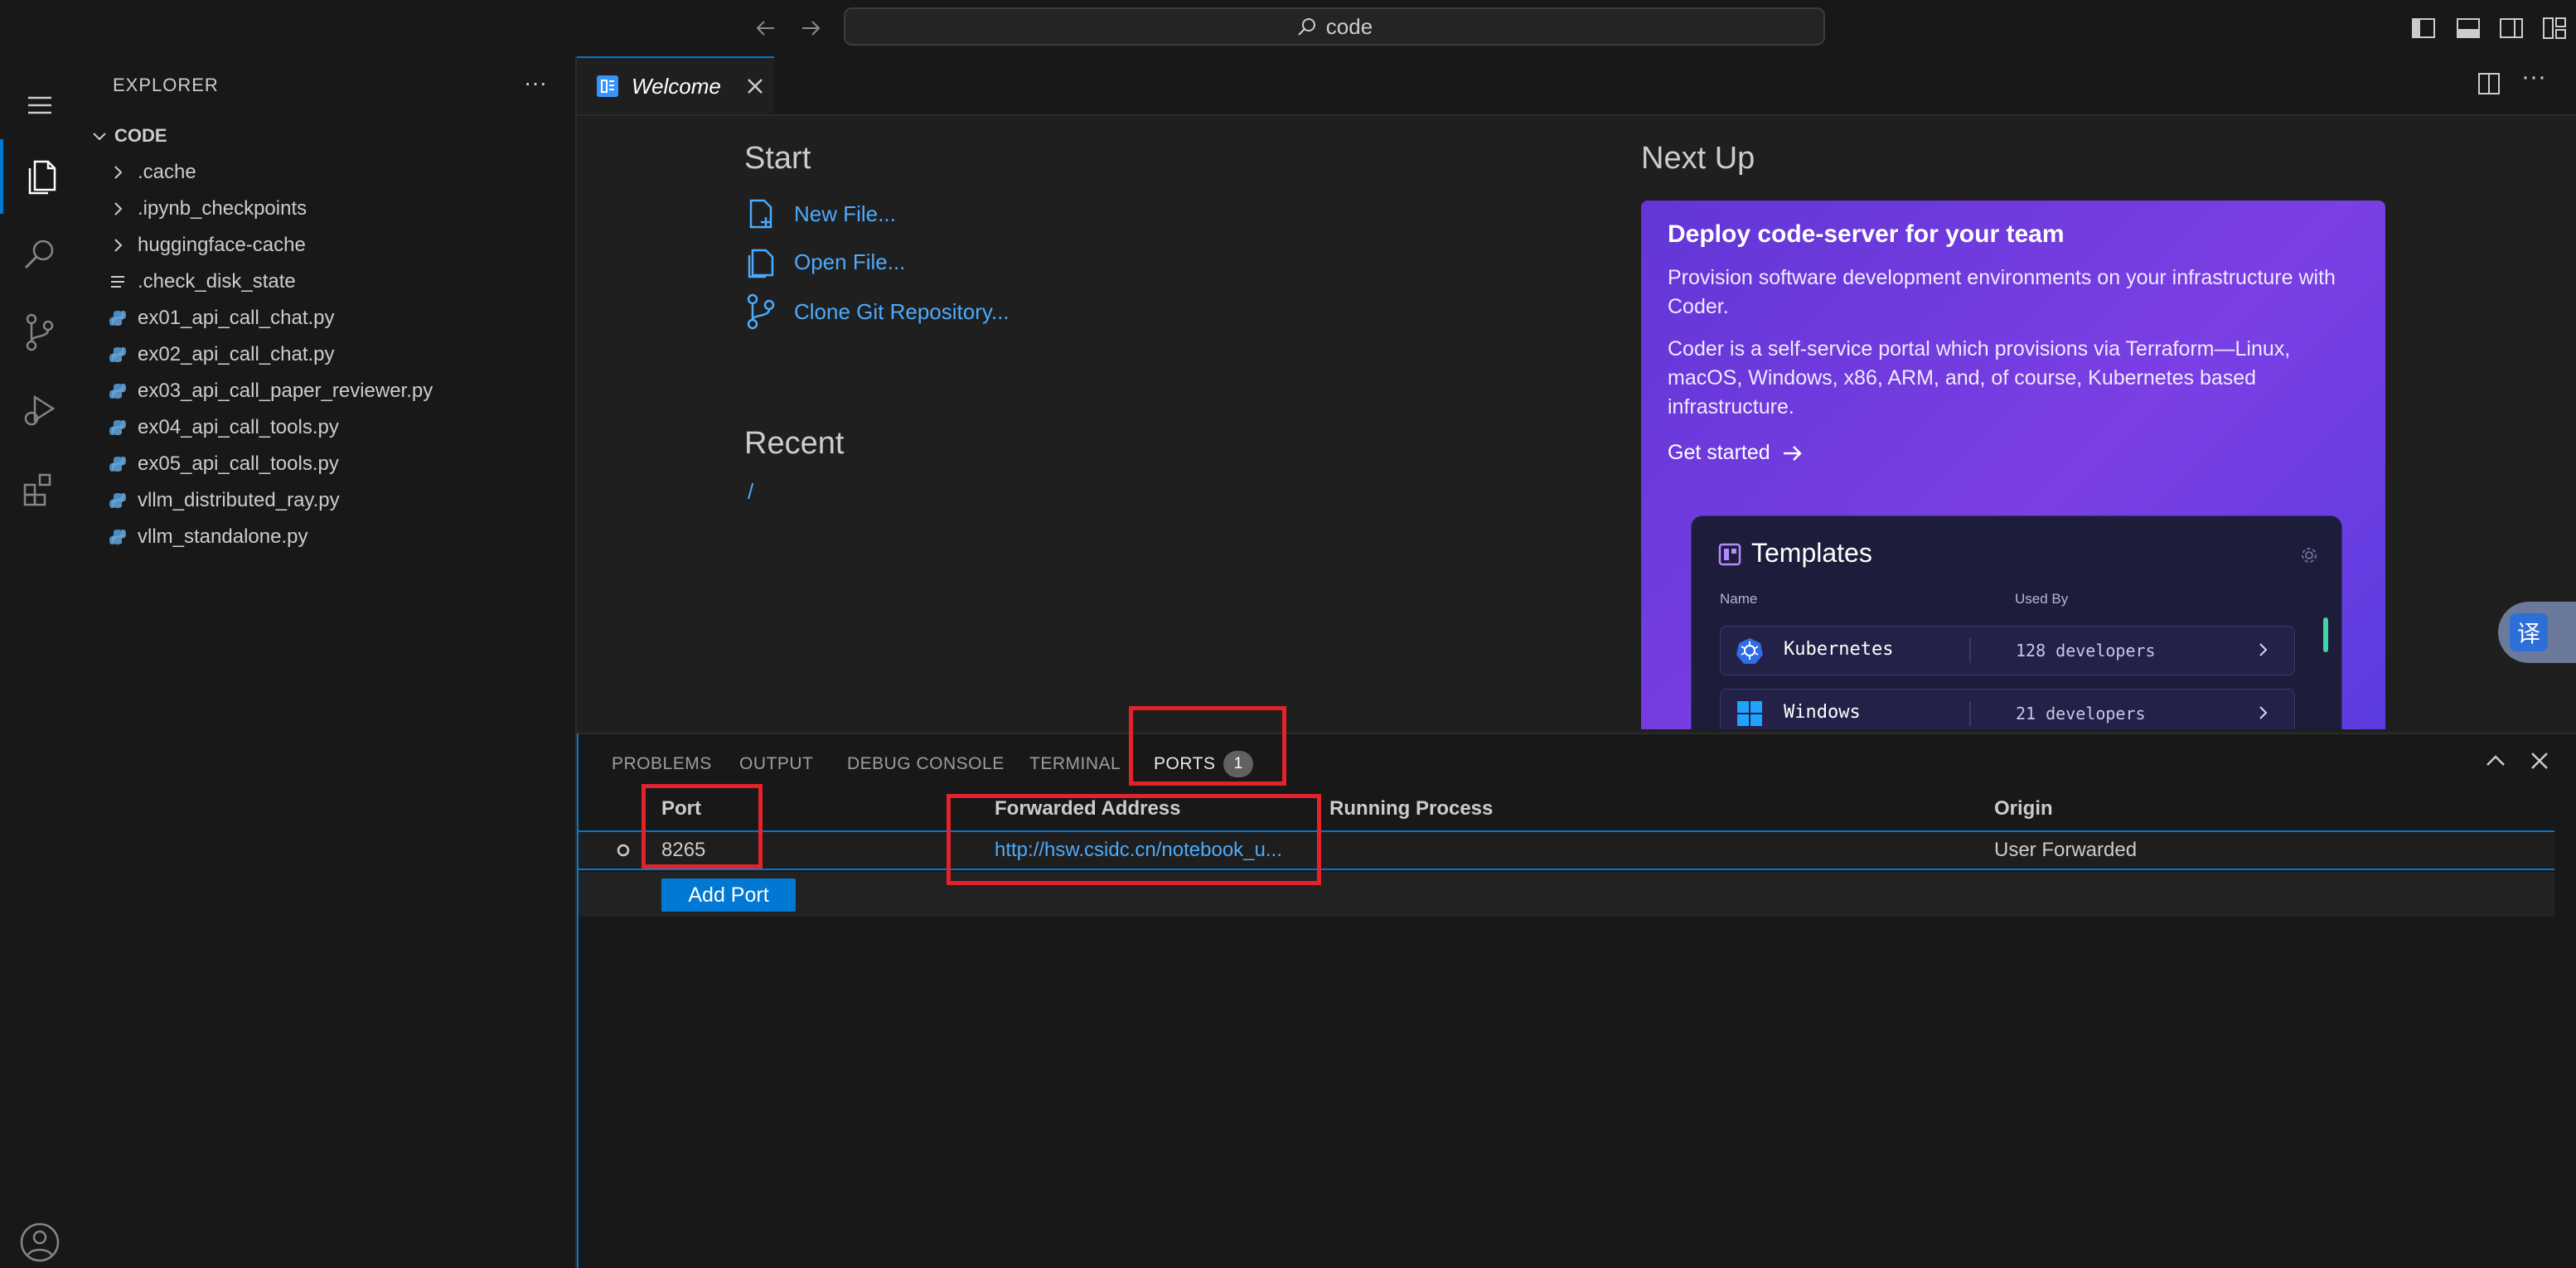  What do you see at coordinates (2468, 29) in the screenshot?
I see `toggle-panel-icon` at bounding box center [2468, 29].